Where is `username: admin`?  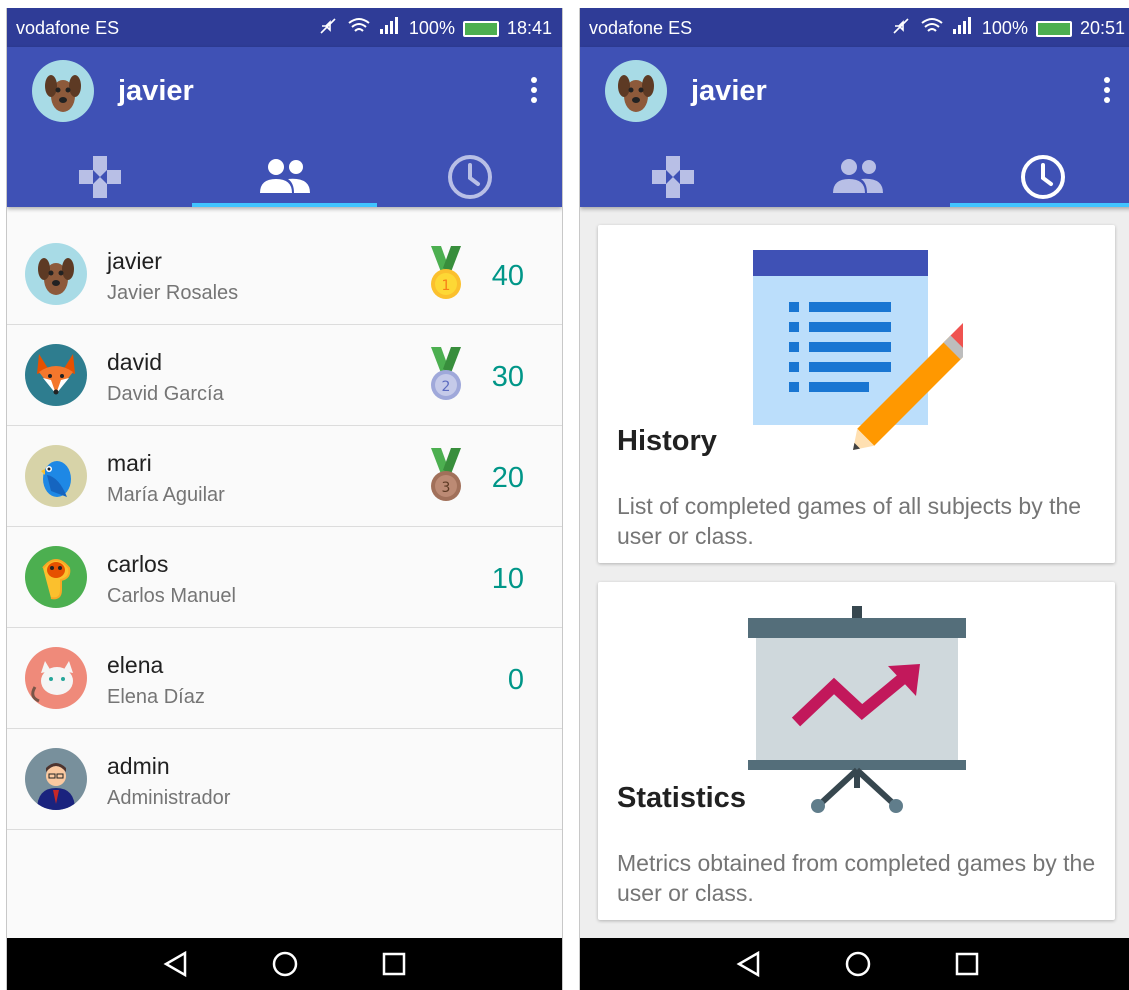
username: admin is located at coordinates (138, 766).